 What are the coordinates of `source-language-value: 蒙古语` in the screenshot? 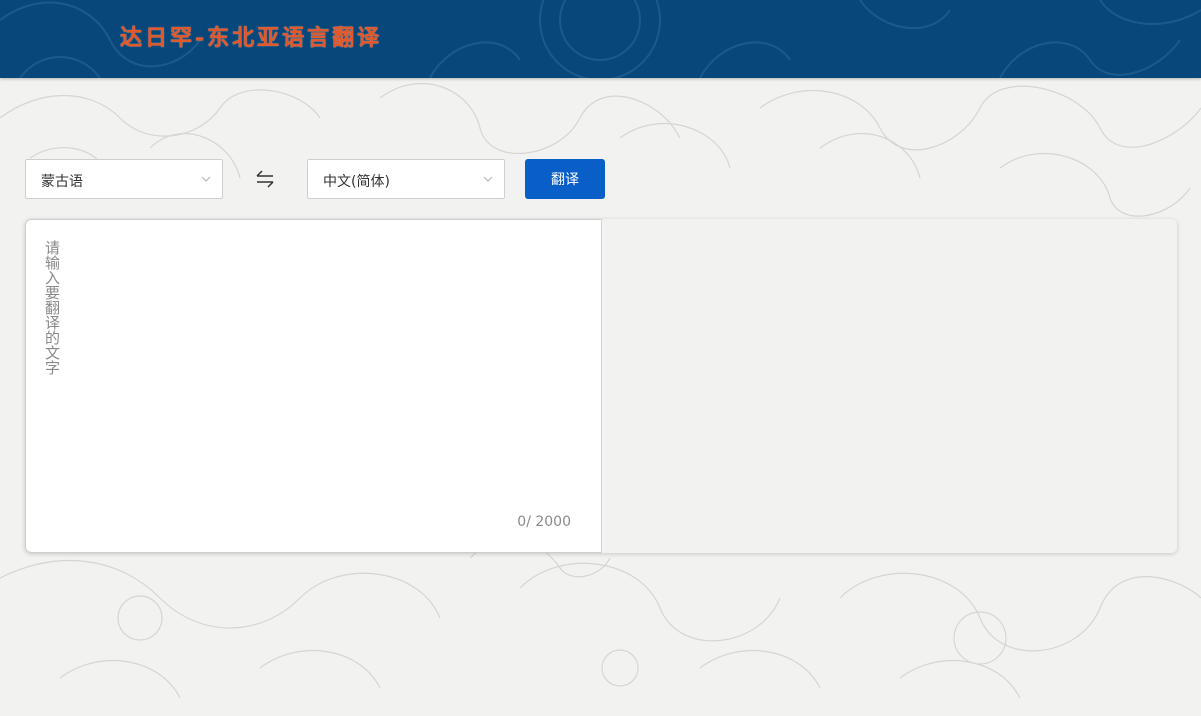 It's located at (62, 182).